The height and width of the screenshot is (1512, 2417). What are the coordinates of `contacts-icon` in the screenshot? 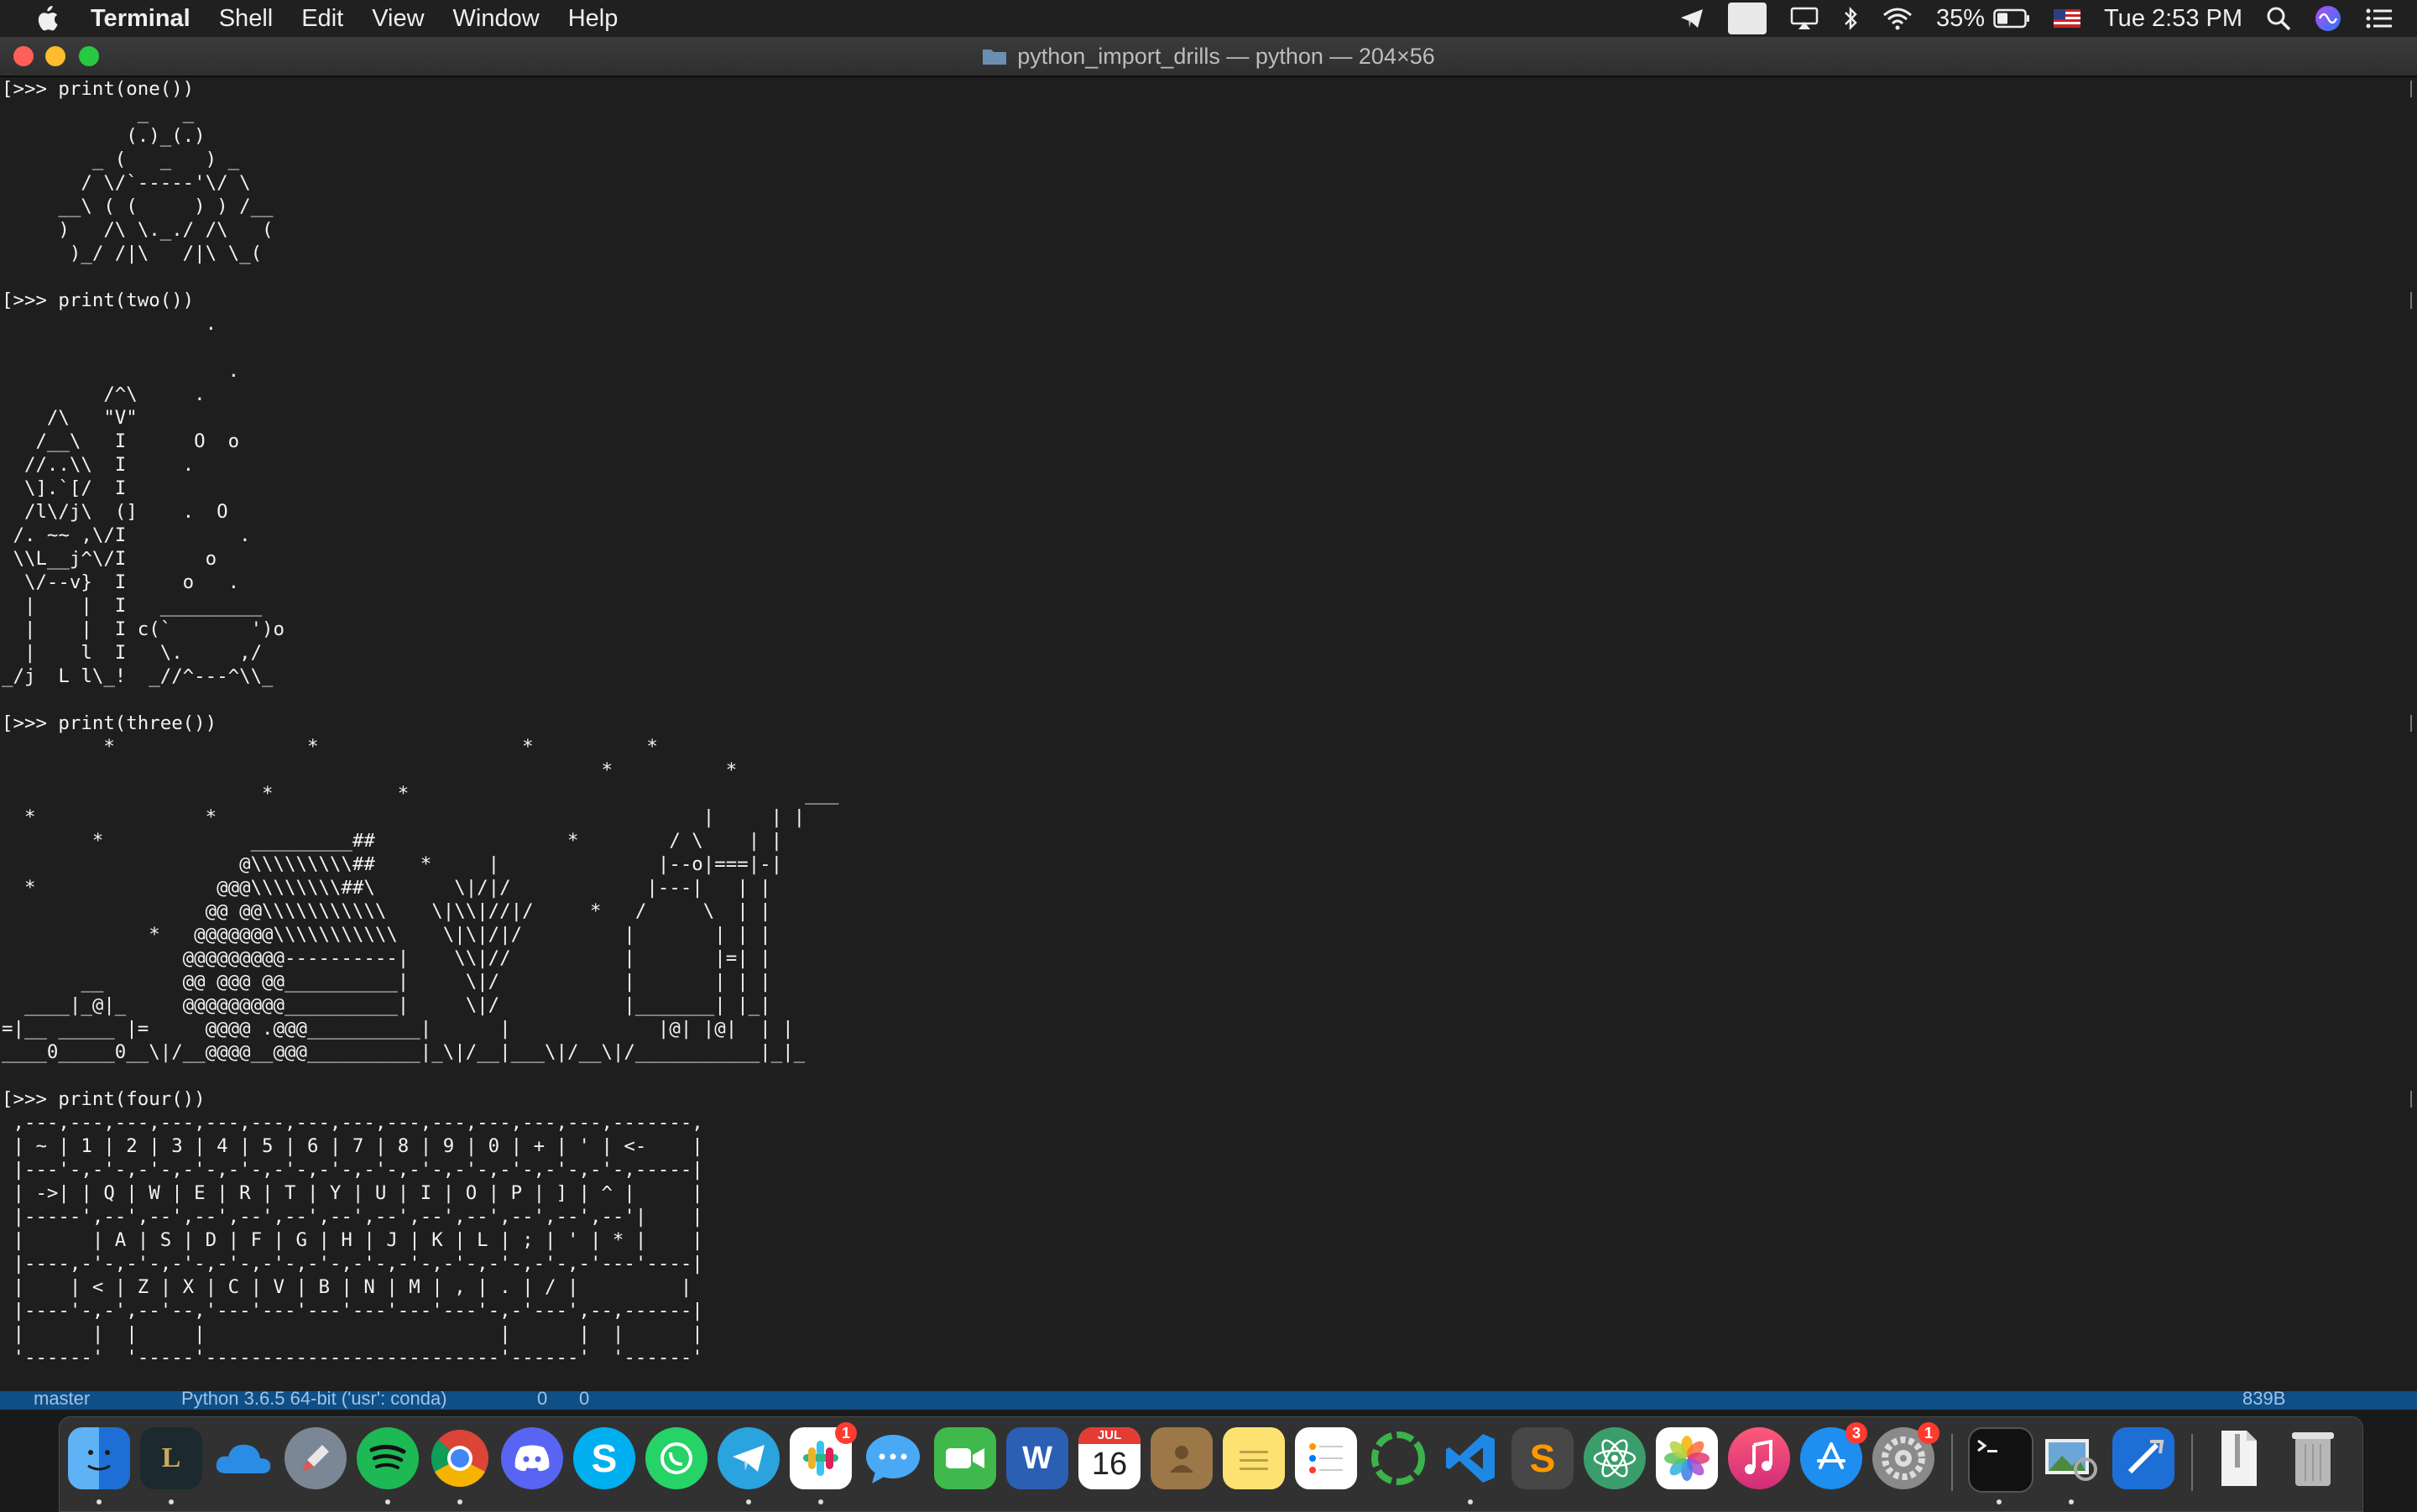 It's located at (1182, 1458).